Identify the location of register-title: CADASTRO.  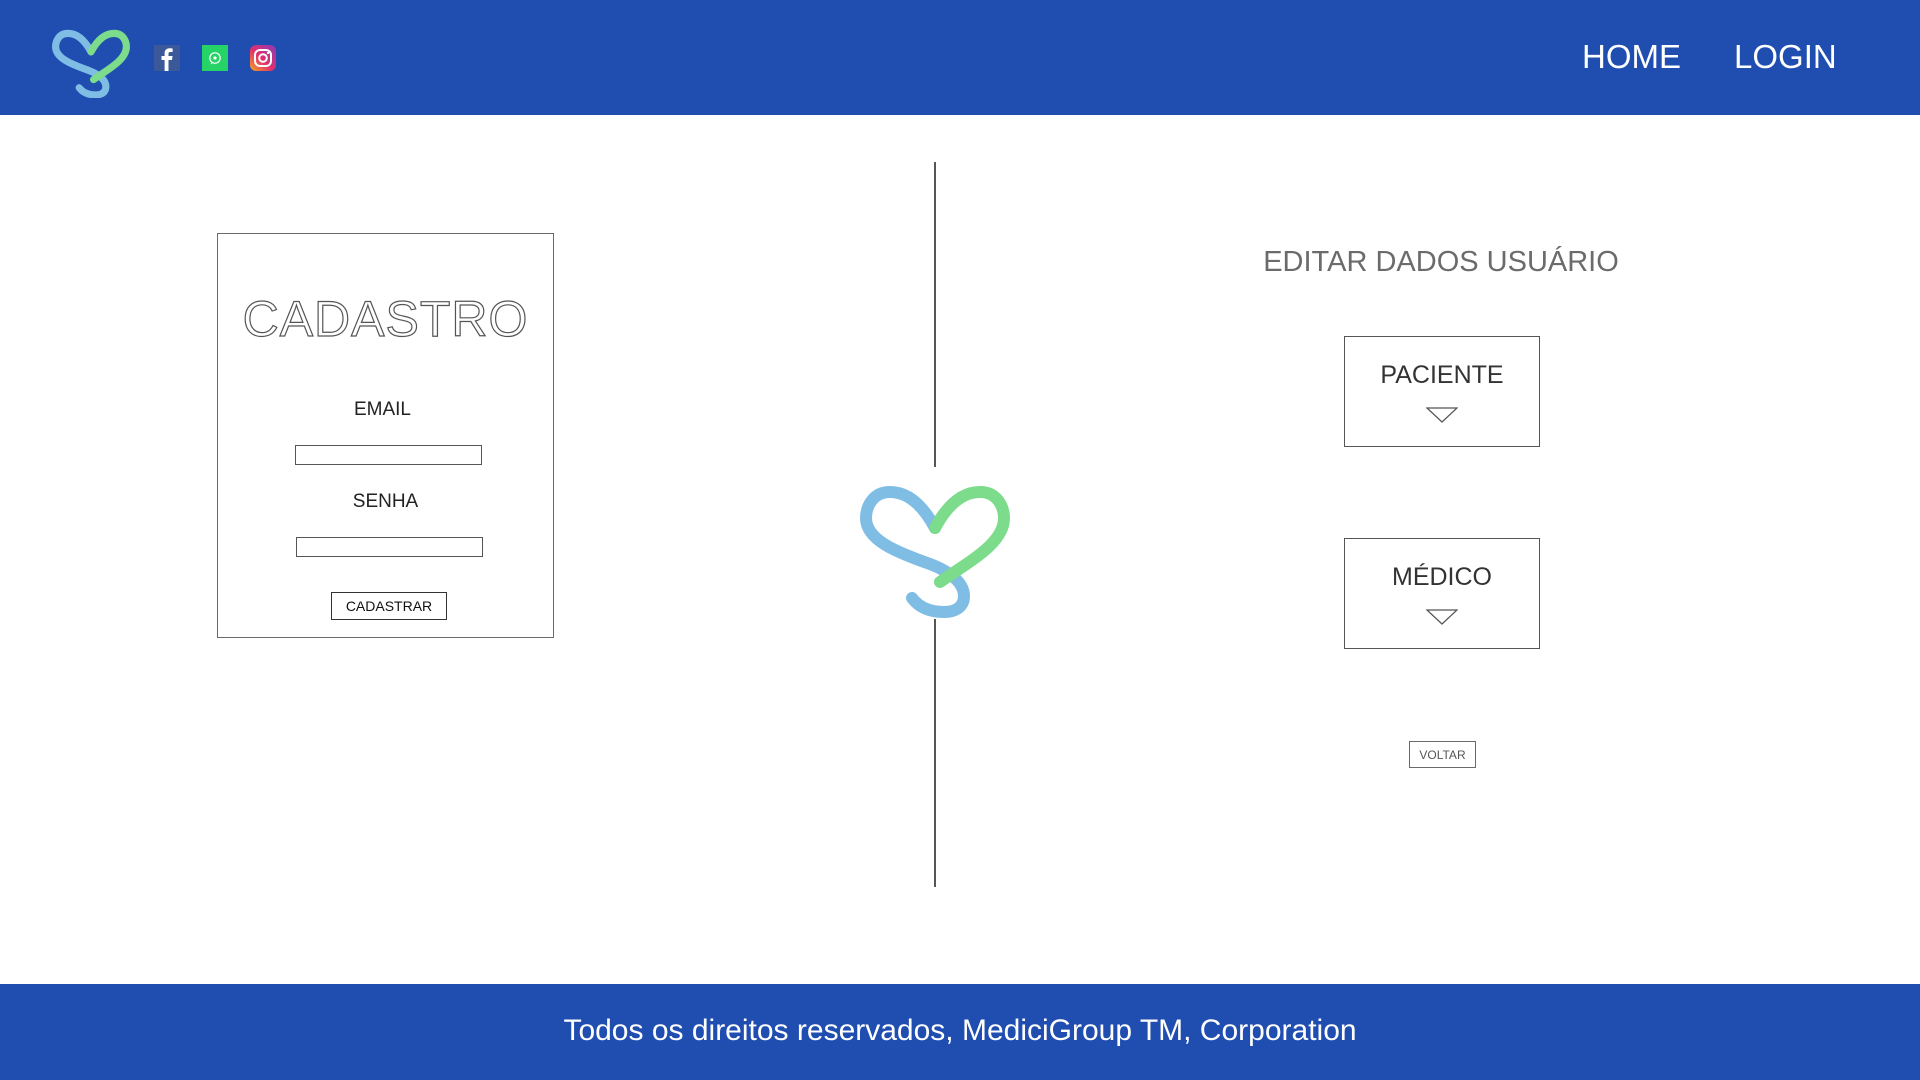
(385, 318).